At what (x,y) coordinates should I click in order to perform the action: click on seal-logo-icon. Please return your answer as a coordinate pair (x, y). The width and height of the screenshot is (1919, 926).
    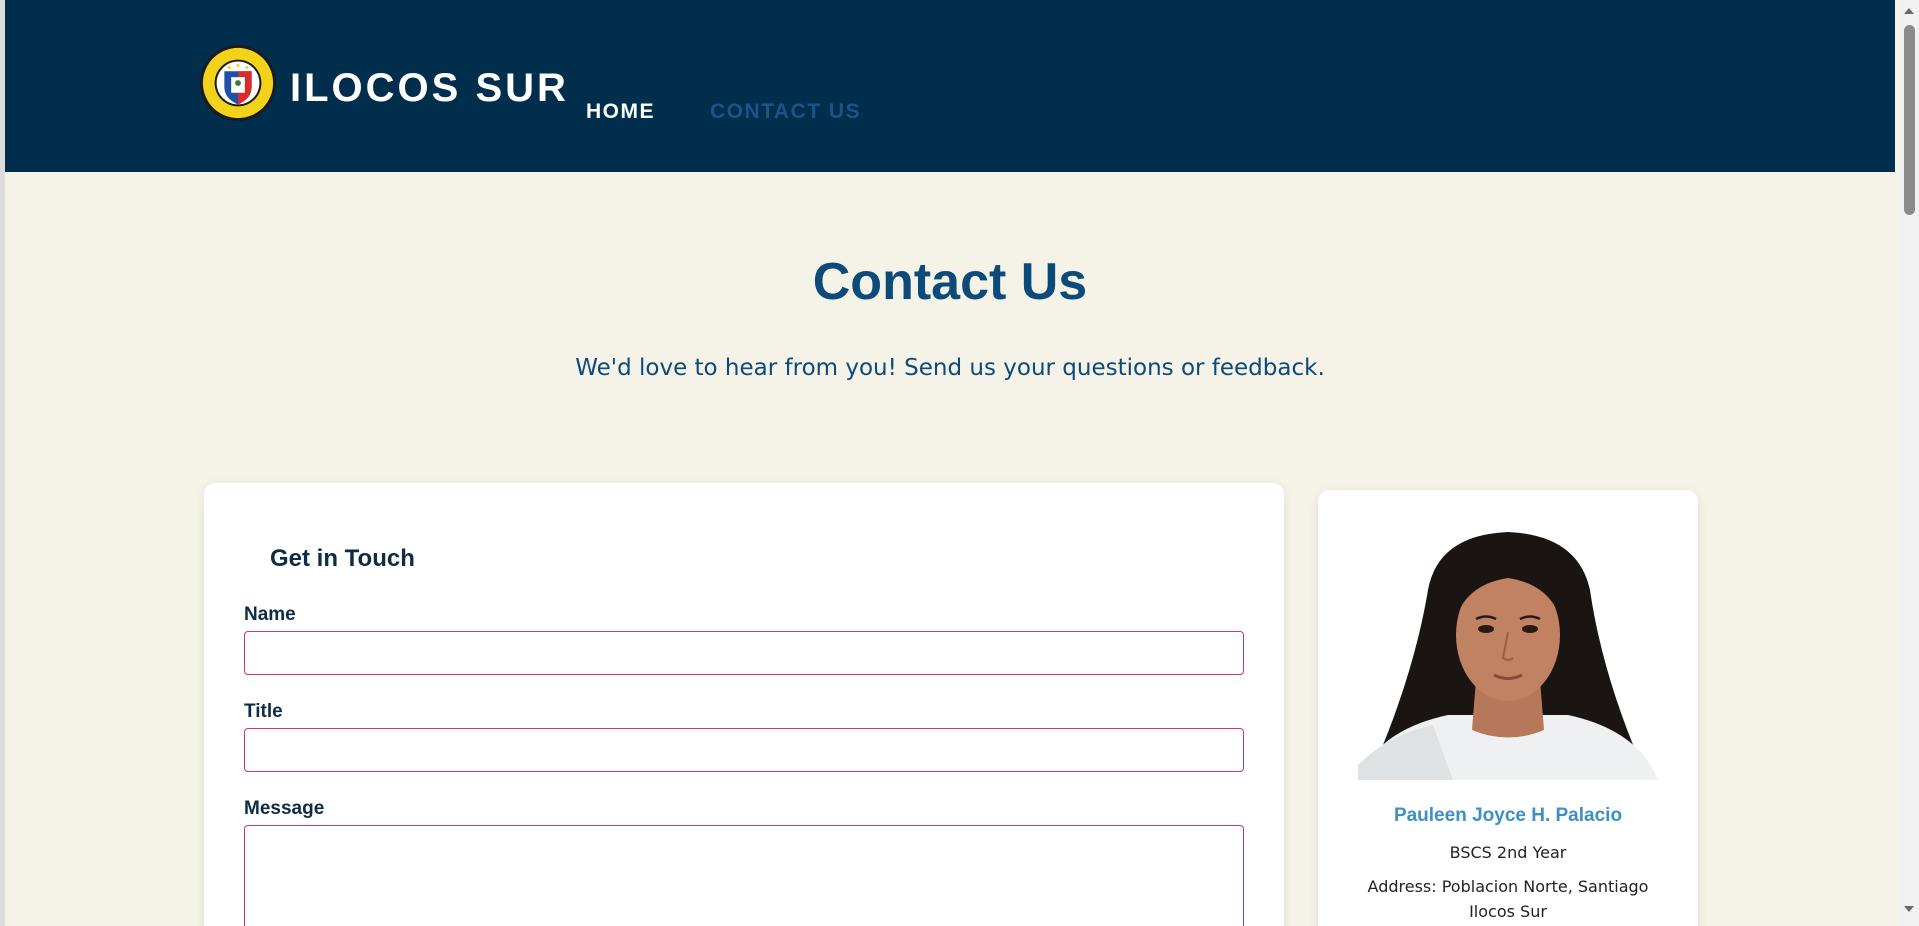
    Looking at the image, I should click on (238, 83).